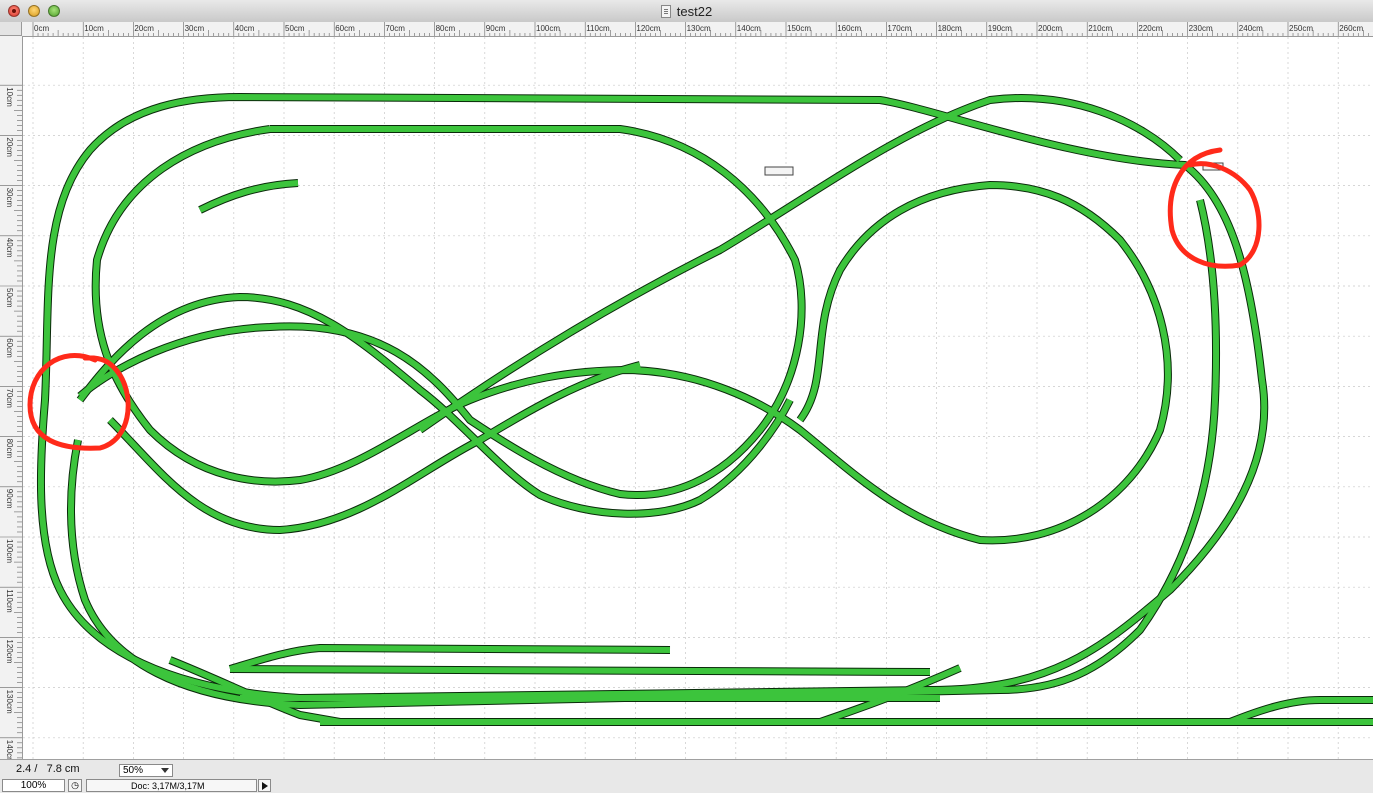  Describe the element at coordinates (245, 28) in the screenshot. I see `h-ruler-label: 40cm` at that location.